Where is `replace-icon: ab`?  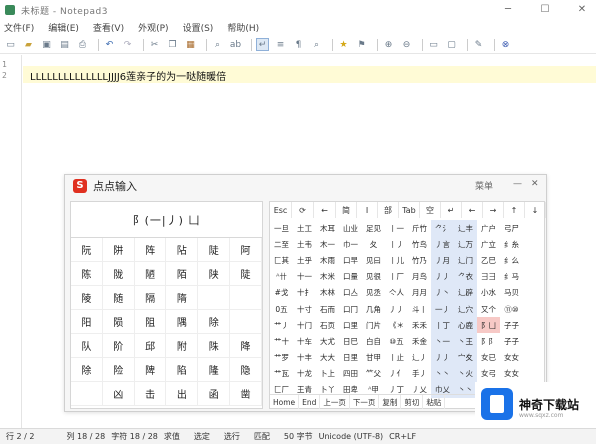
replace-icon: ab is located at coordinates (235, 44).